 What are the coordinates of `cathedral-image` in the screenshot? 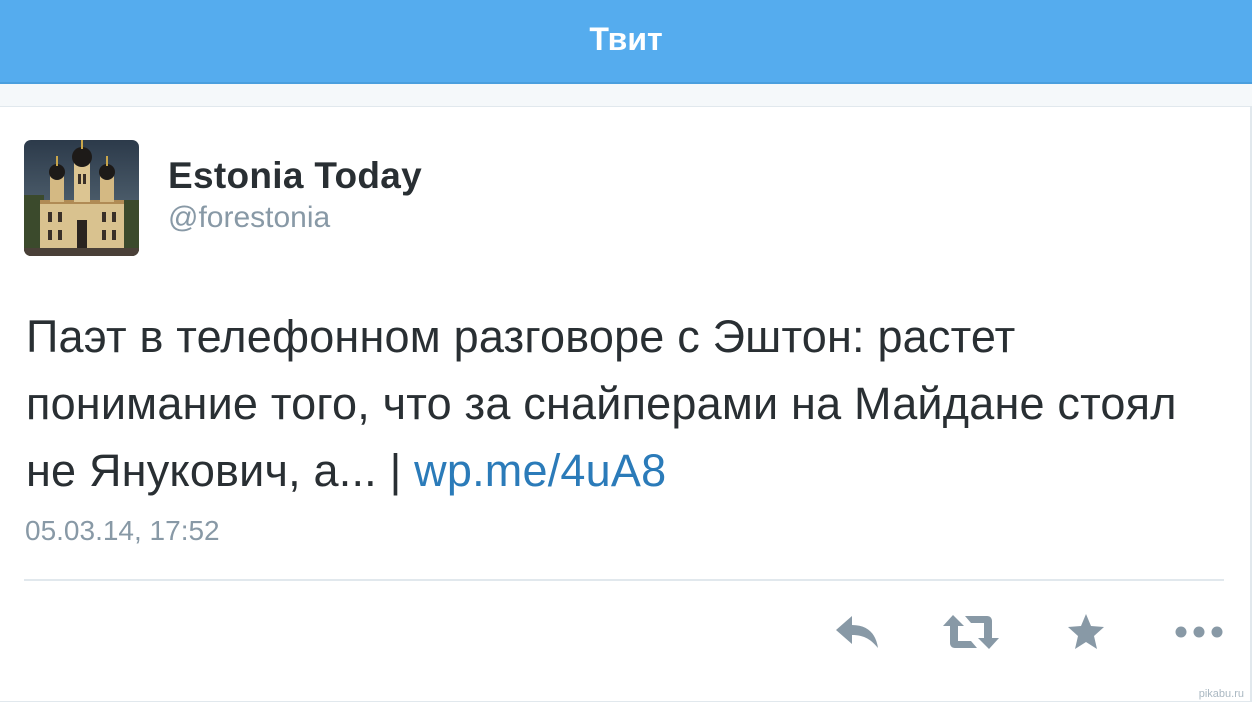 It's located at (81, 198).